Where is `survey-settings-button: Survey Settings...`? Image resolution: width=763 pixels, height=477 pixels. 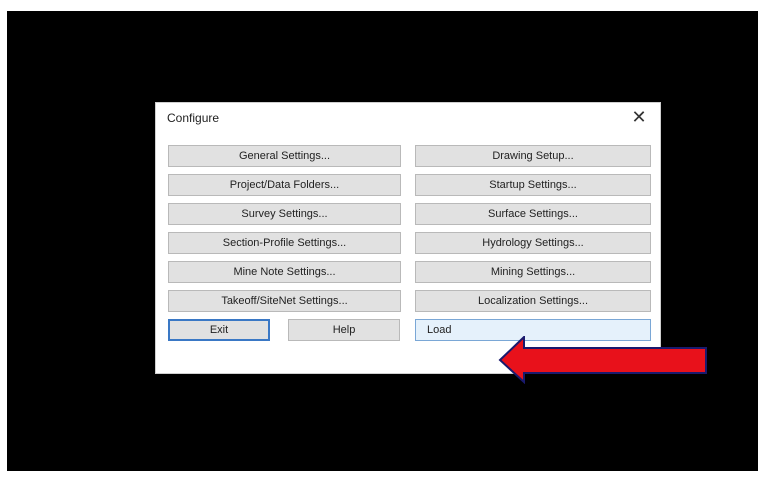
survey-settings-button: Survey Settings... is located at coordinates (284, 214).